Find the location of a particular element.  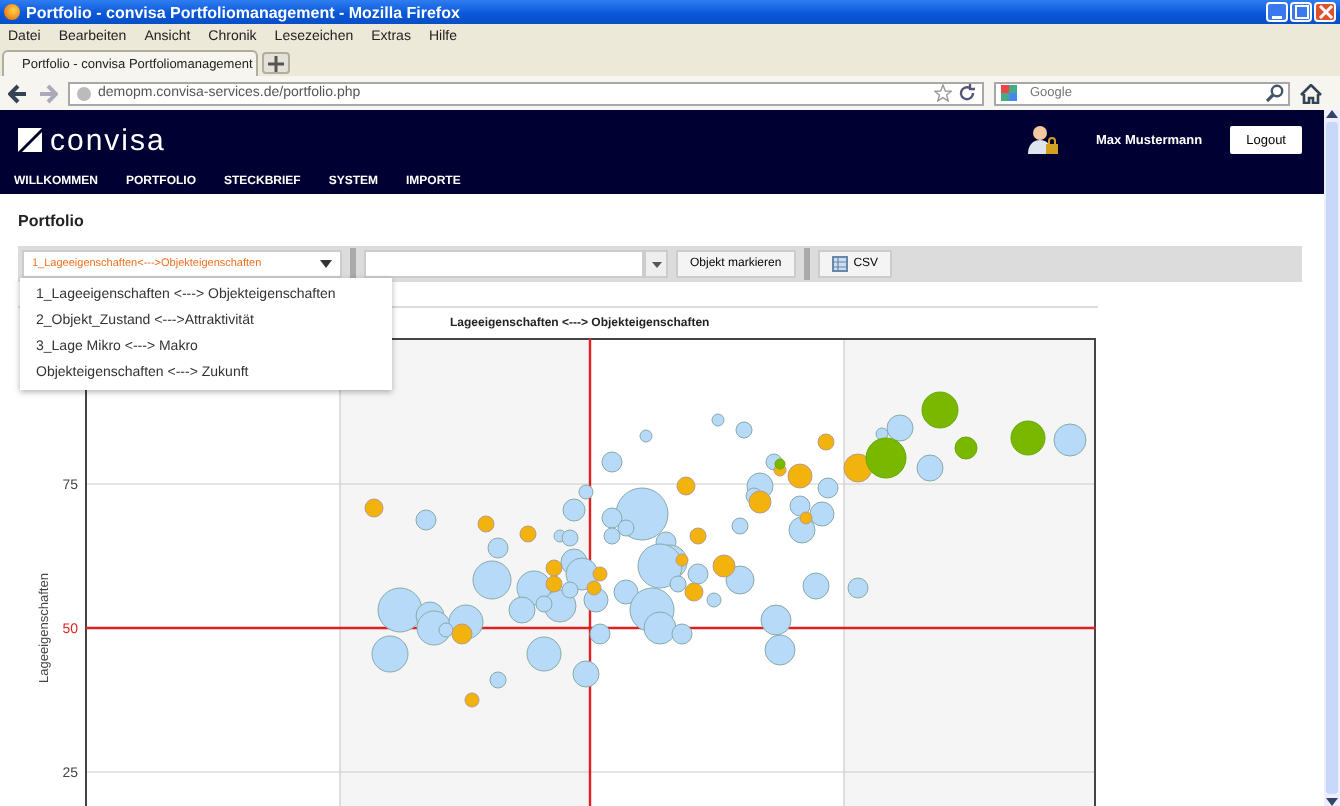

window-title: Portfolio - convisa Portfoliomanagement - Mozilla Firefox is located at coordinates (243, 12).